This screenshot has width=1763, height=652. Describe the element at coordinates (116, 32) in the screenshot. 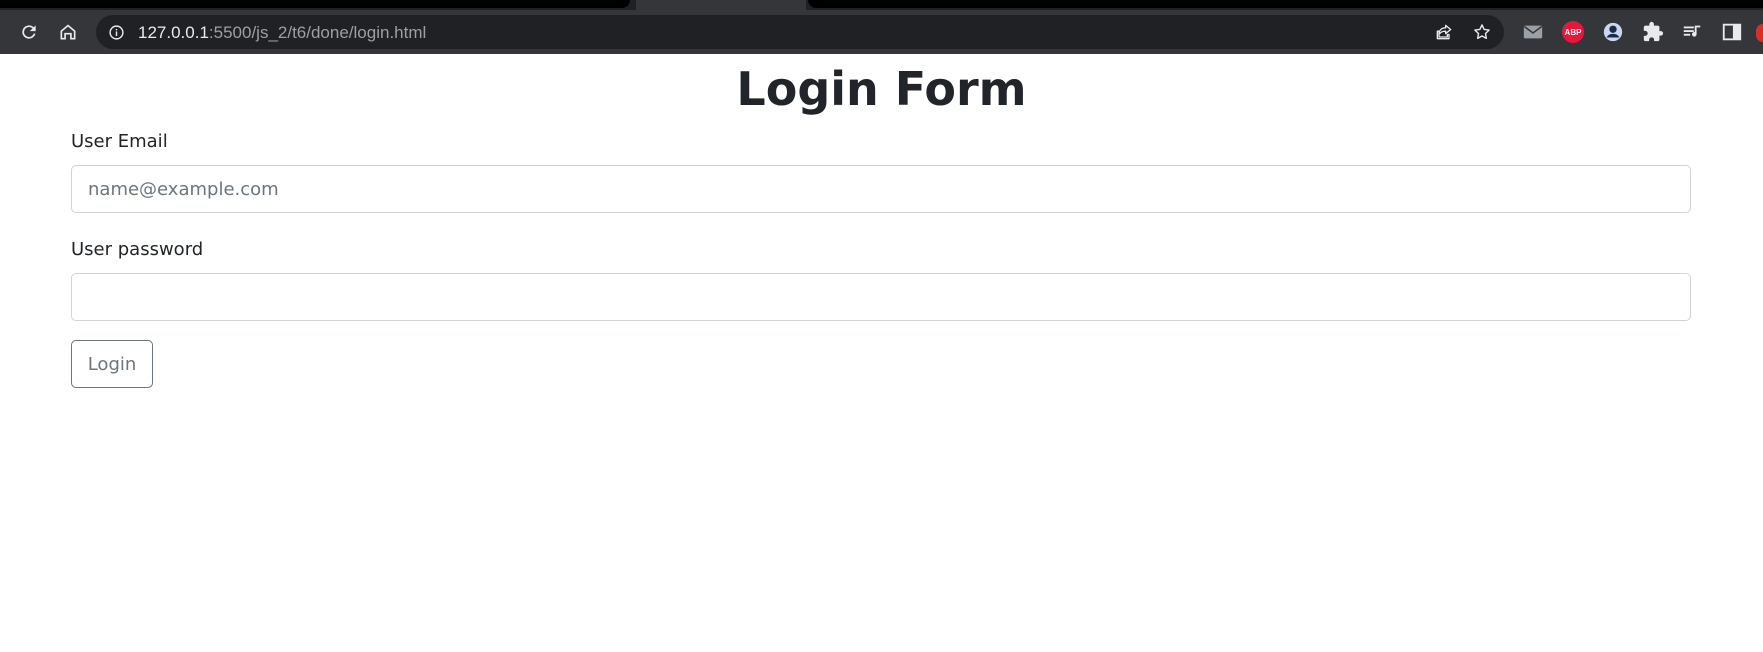

I see `info-icon` at that location.